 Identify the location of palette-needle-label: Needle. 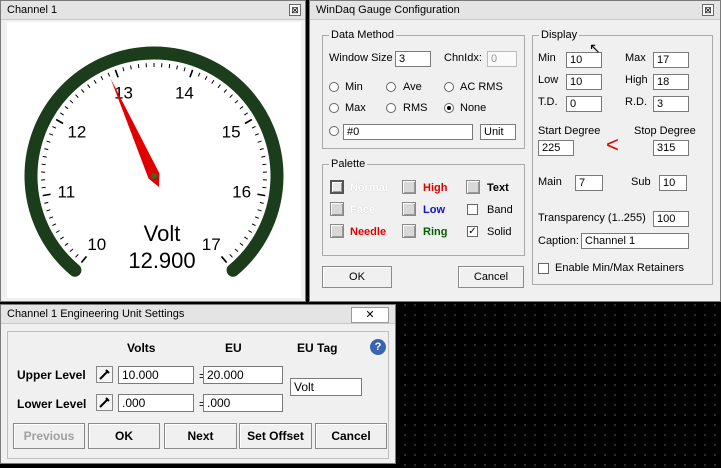
(368, 232).